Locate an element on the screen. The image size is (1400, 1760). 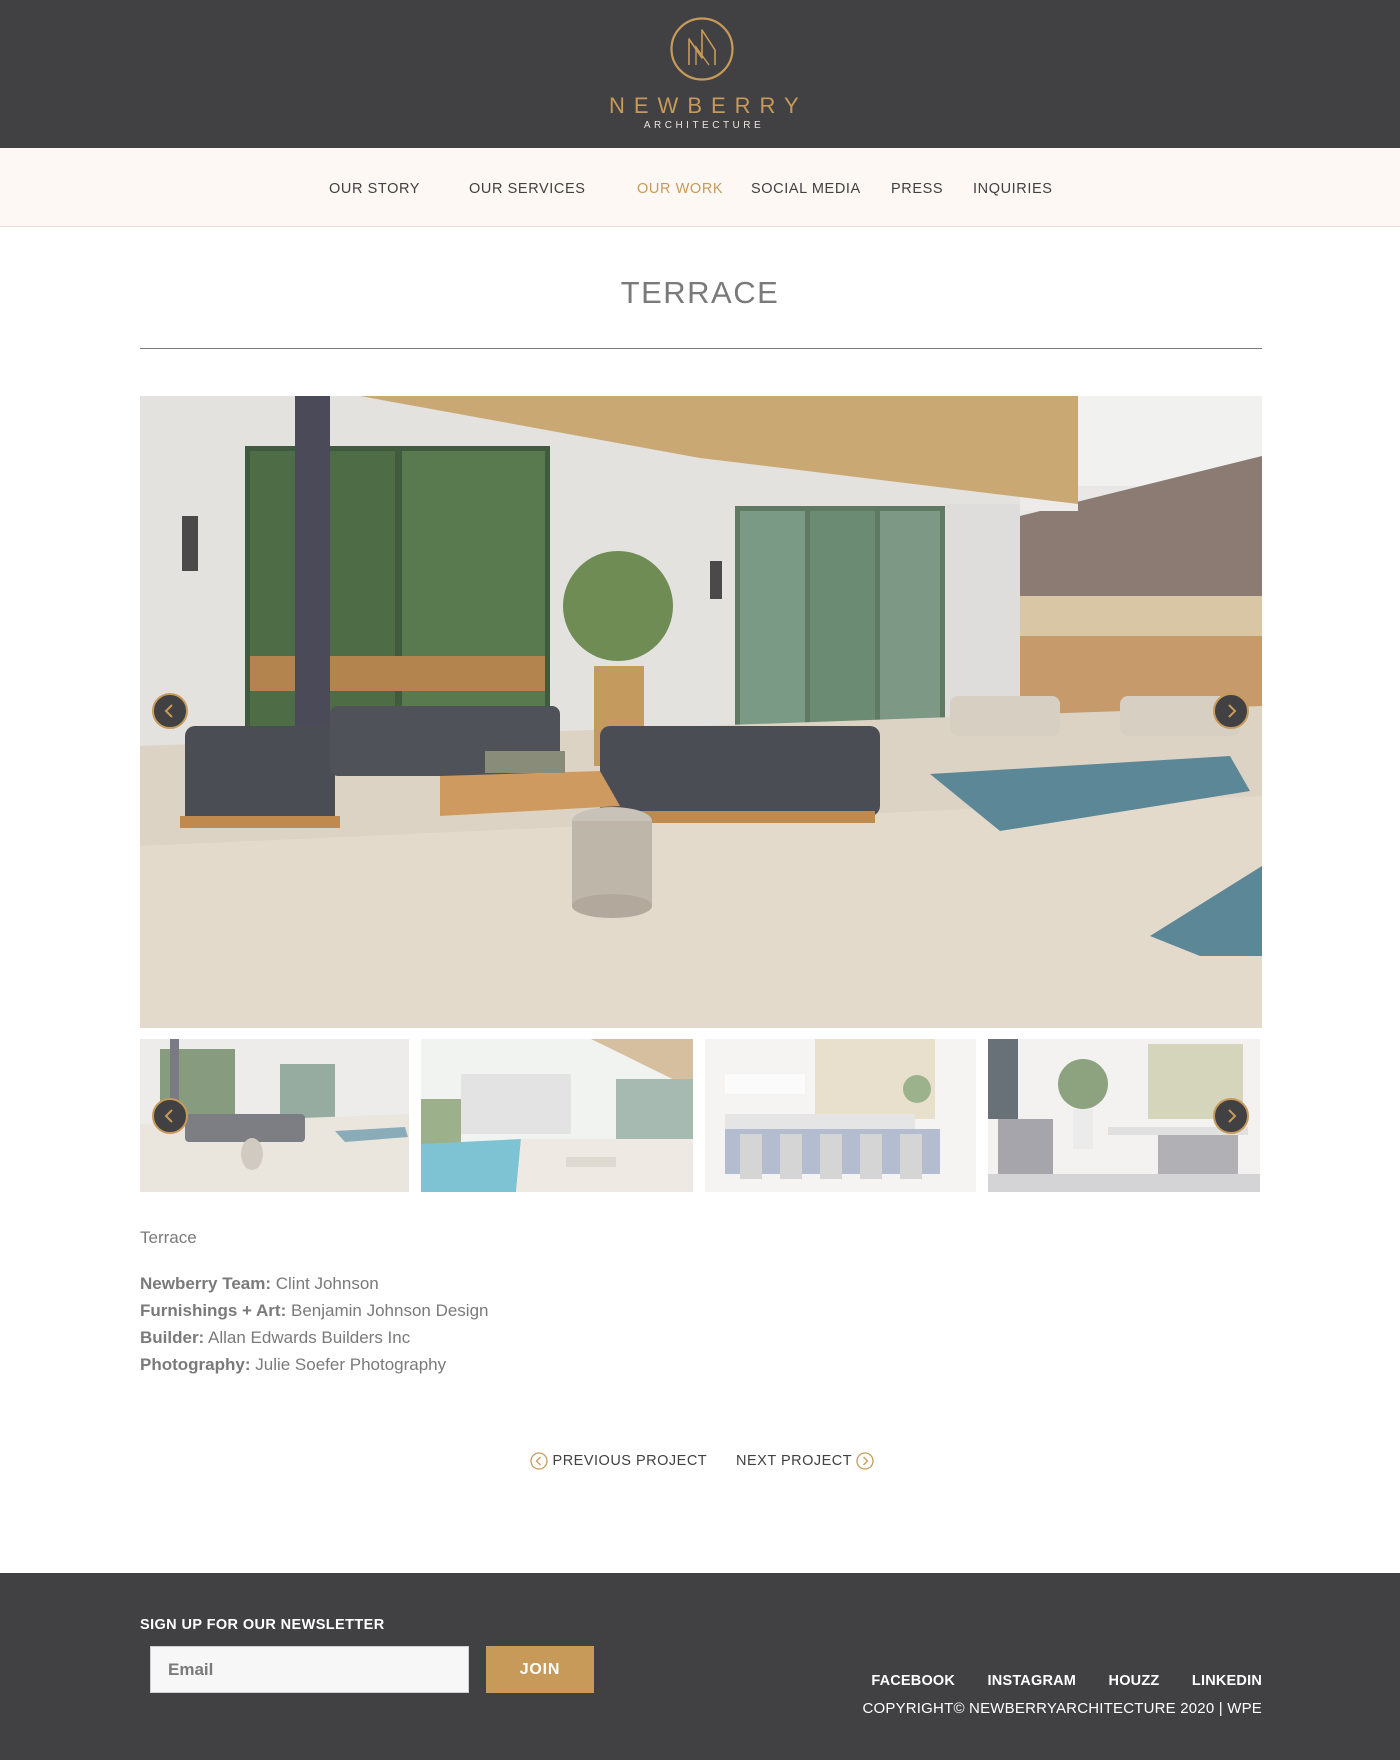
site-header: NEWBERRY ARCHITECTURE is located at coordinates (700, 74).